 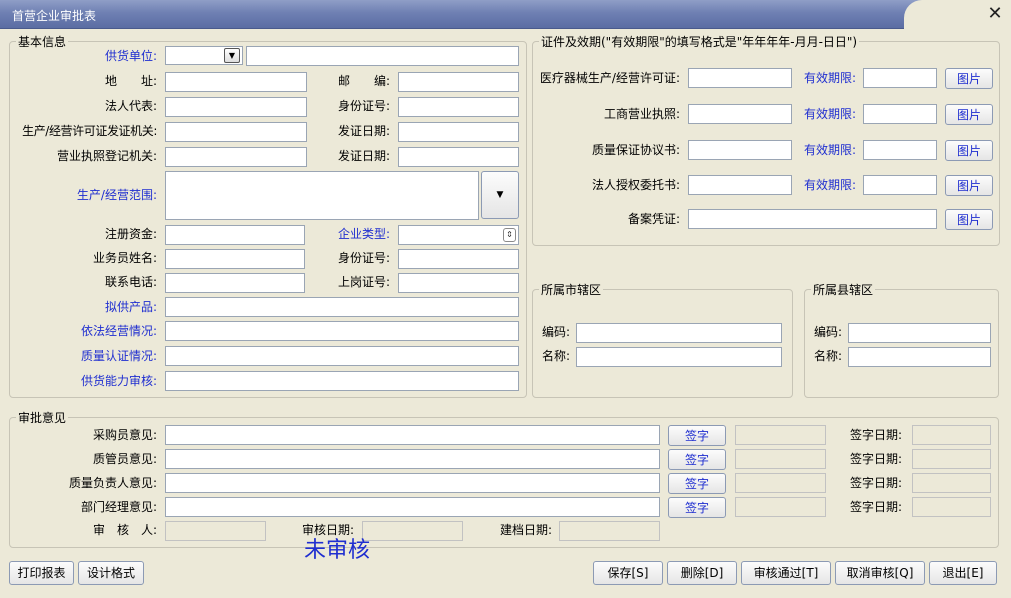 What do you see at coordinates (124, 530) in the screenshot?
I see `reviewer-label: 审 核 人:` at bounding box center [124, 530].